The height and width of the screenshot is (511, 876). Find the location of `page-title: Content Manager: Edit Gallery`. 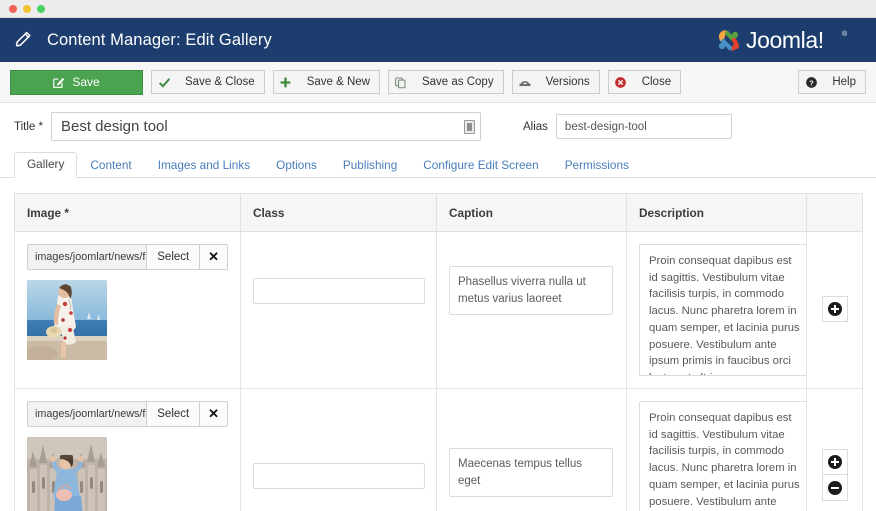

page-title: Content Manager: Edit Gallery is located at coordinates (159, 39).